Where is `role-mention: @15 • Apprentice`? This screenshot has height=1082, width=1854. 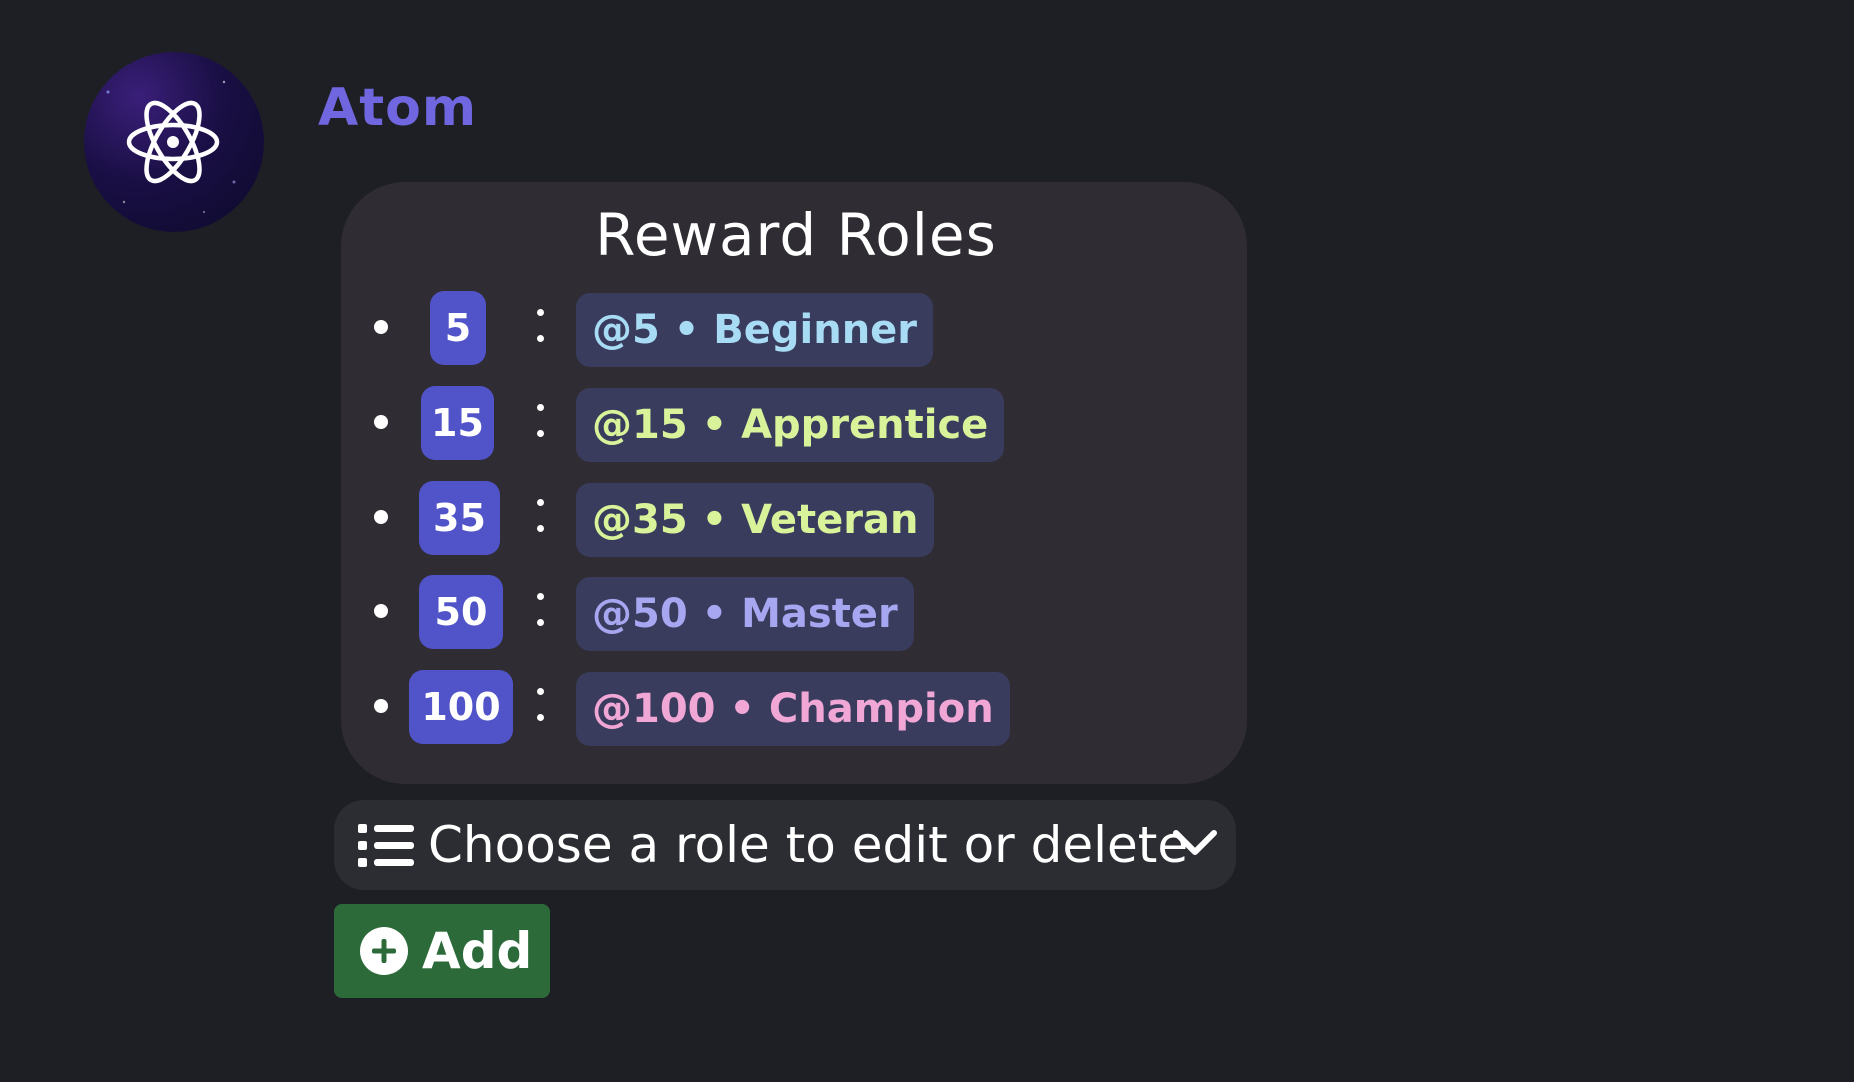 role-mention: @15 • Apprentice is located at coordinates (790, 425).